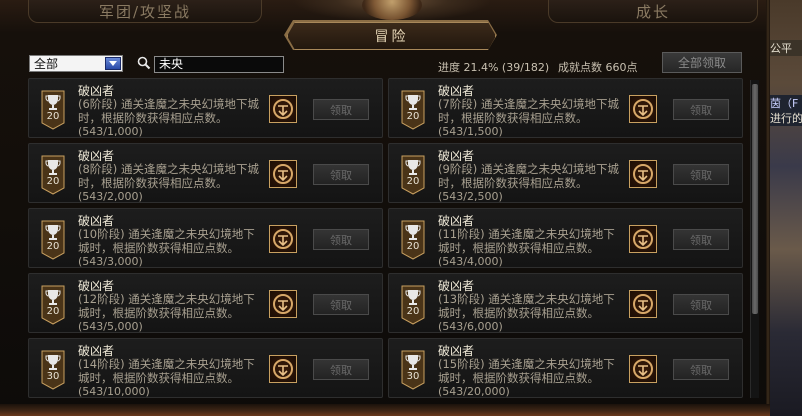  What do you see at coordinates (145, 11) in the screenshot?
I see `tab-legion: 军团/攻坚战` at bounding box center [145, 11].